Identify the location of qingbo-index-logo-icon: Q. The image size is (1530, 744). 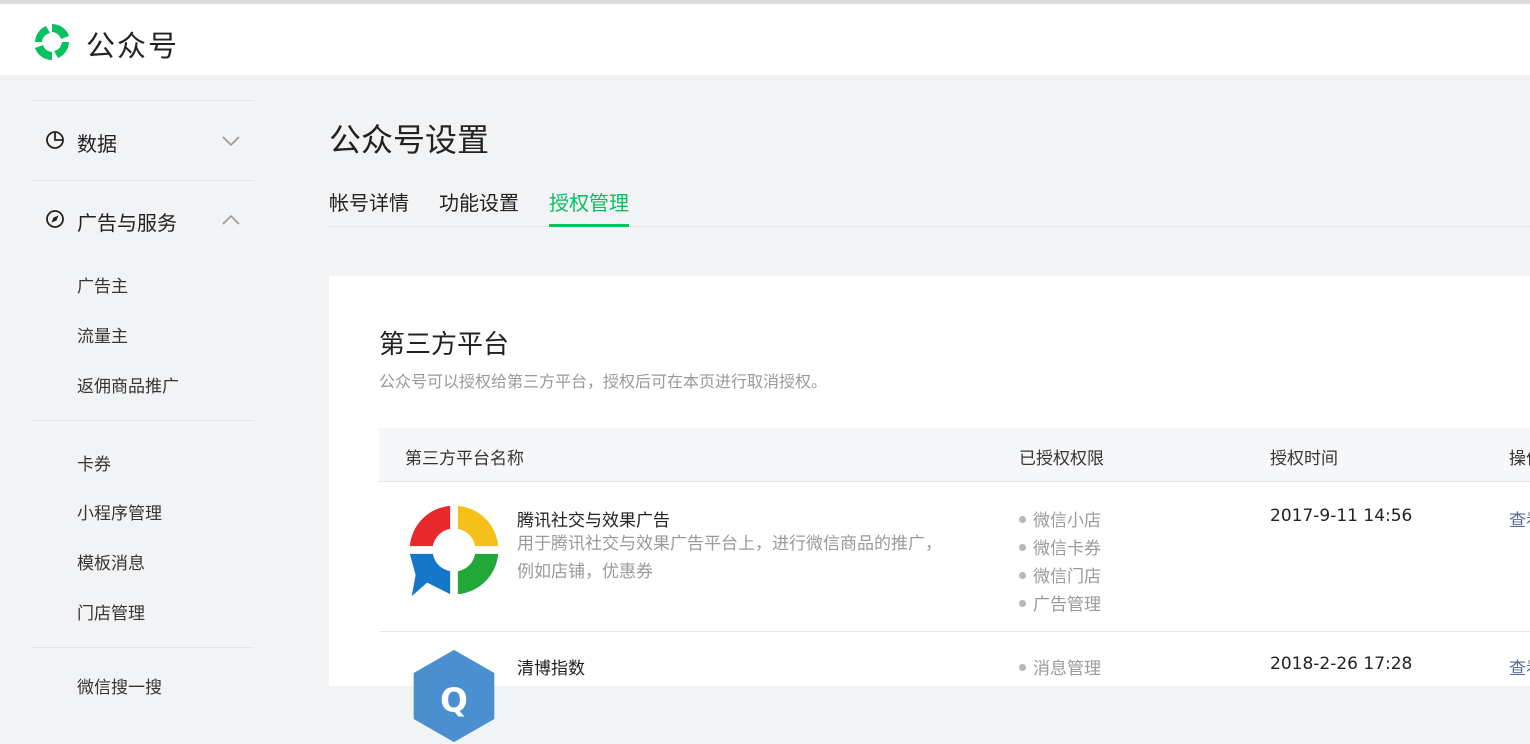
(454, 696).